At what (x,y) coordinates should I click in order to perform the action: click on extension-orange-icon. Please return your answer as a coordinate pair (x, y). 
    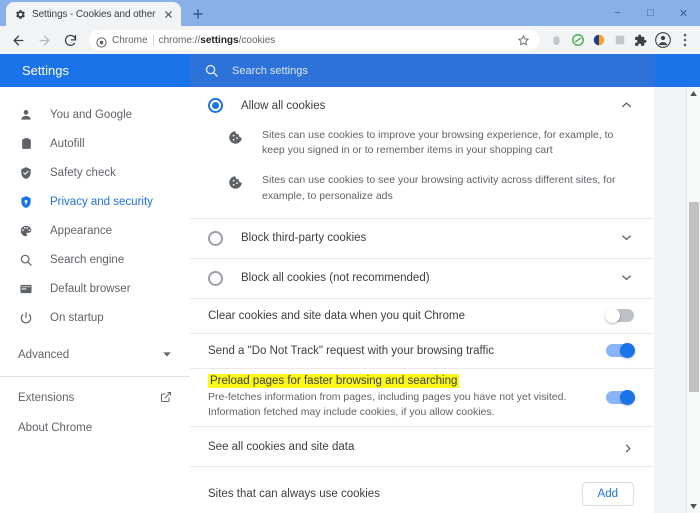
    Looking at the image, I should click on (598, 40).